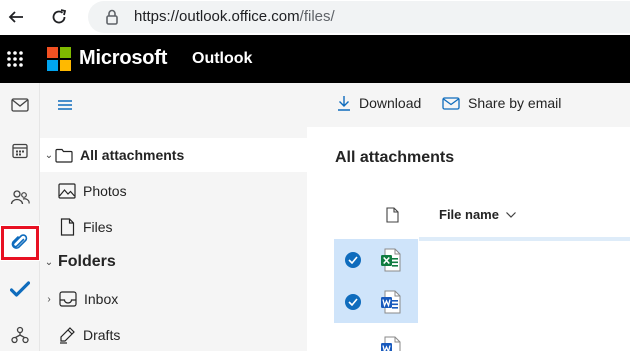 This screenshot has width=630, height=351. I want to click on app-header: Microsoft Outlook, so click(315, 59).